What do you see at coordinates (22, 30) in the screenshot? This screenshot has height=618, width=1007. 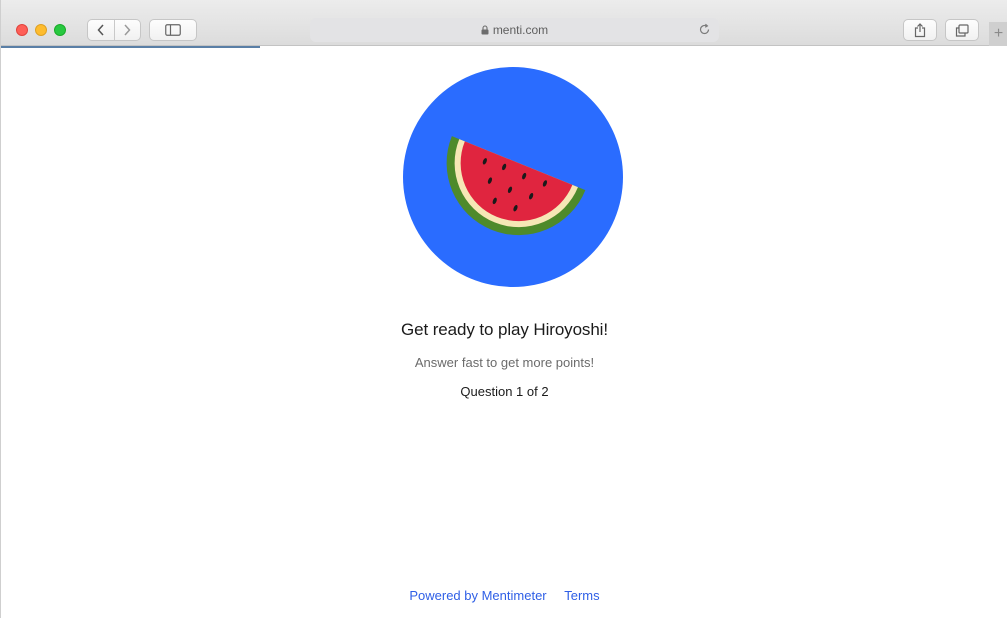 I see `close-window-button` at bounding box center [22, 30].